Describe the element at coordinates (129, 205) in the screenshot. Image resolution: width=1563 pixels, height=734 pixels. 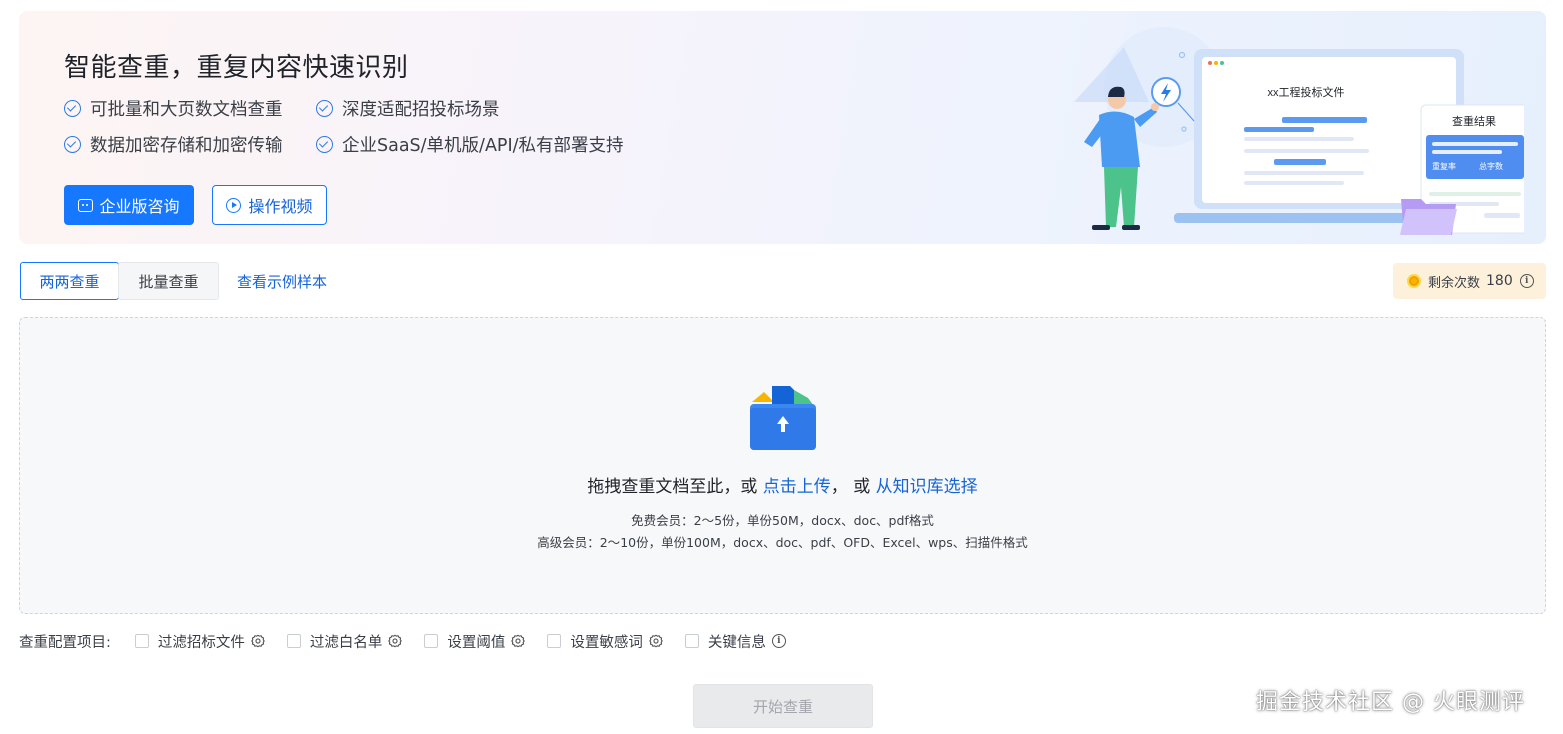
I see `enterprise-consult-button: 企业版咨询` at that location.